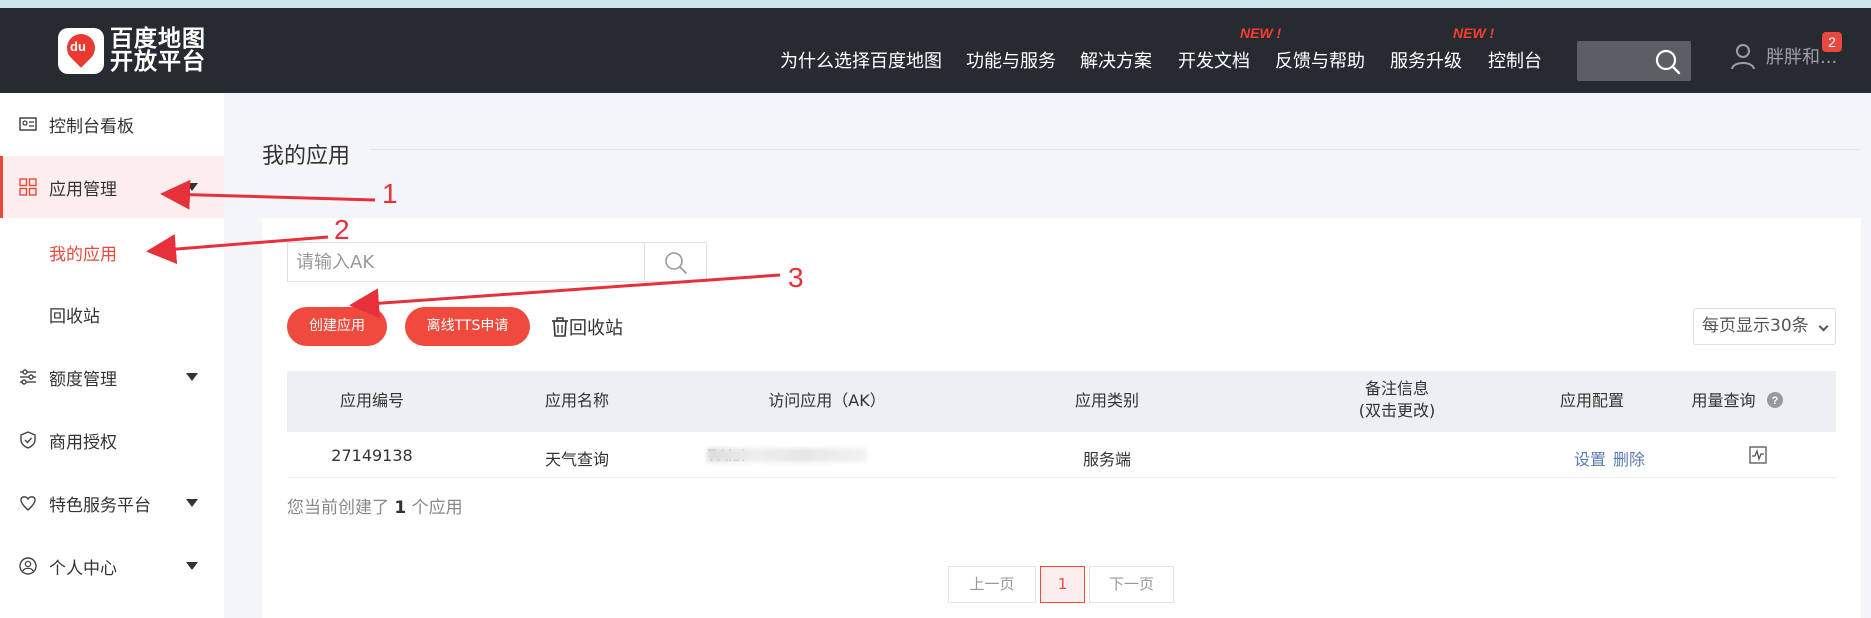  Describe the element at coordinates (158, 39) in the screenshot. I see `logo-line-1: 百度地图` at that location.